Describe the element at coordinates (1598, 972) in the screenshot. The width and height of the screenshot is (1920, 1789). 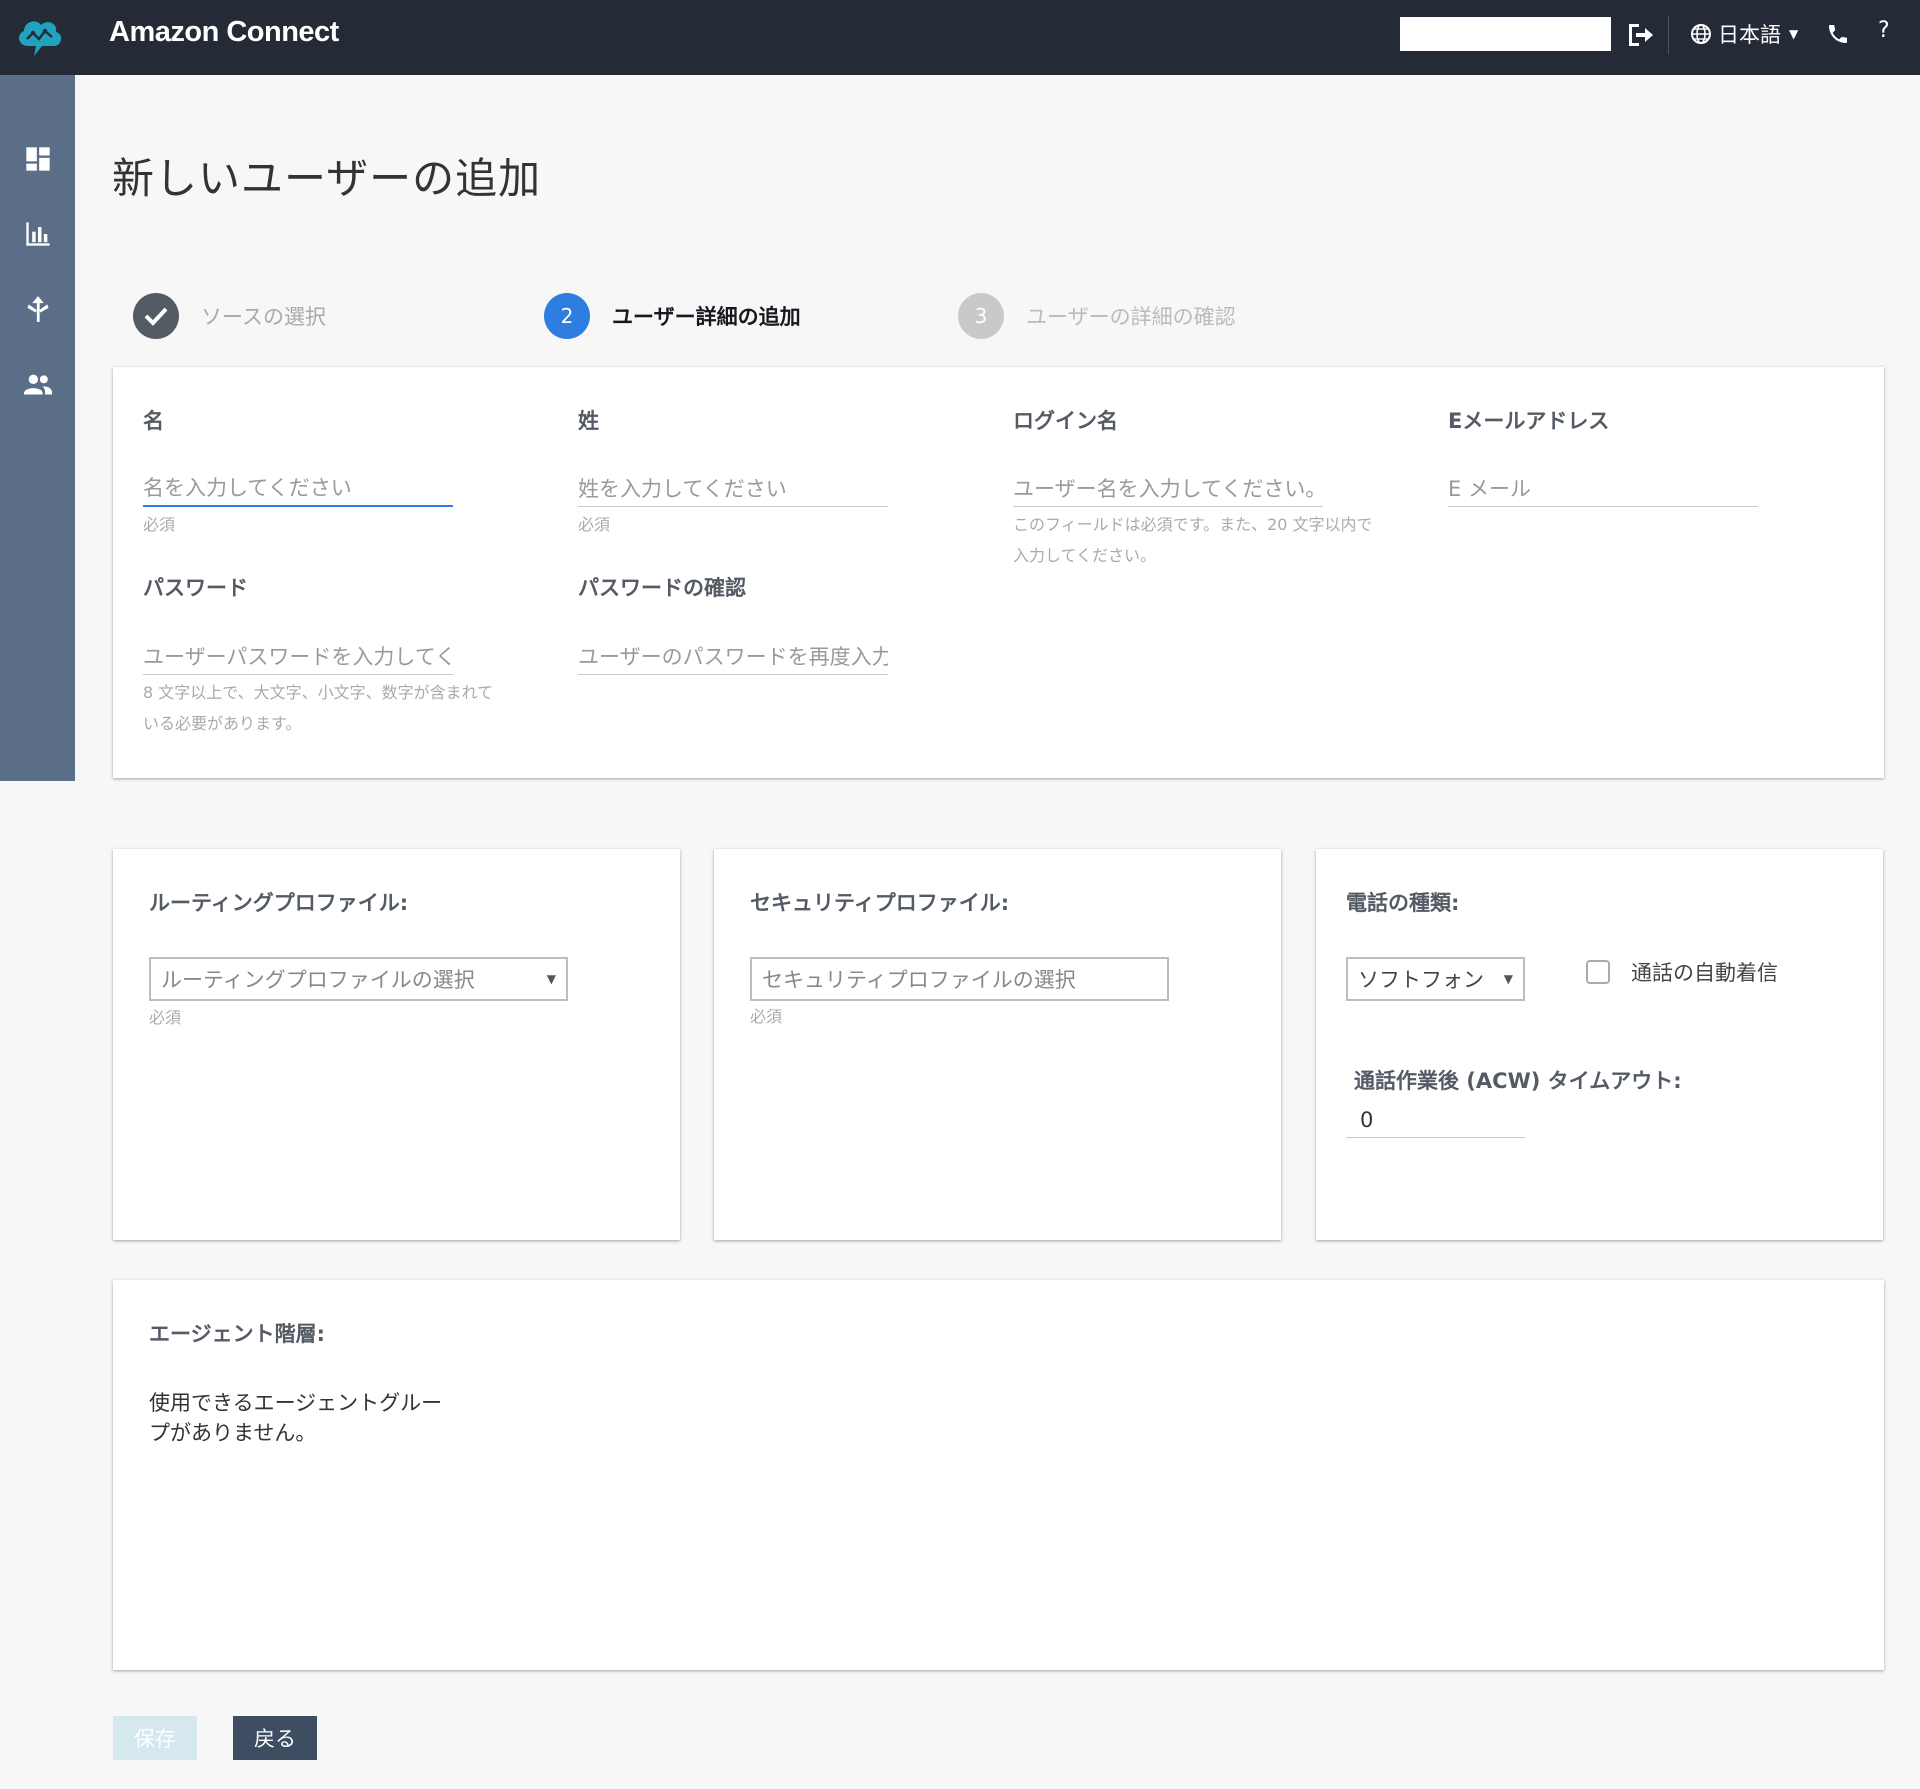
I see `auto-accept-checkbox` at that location.